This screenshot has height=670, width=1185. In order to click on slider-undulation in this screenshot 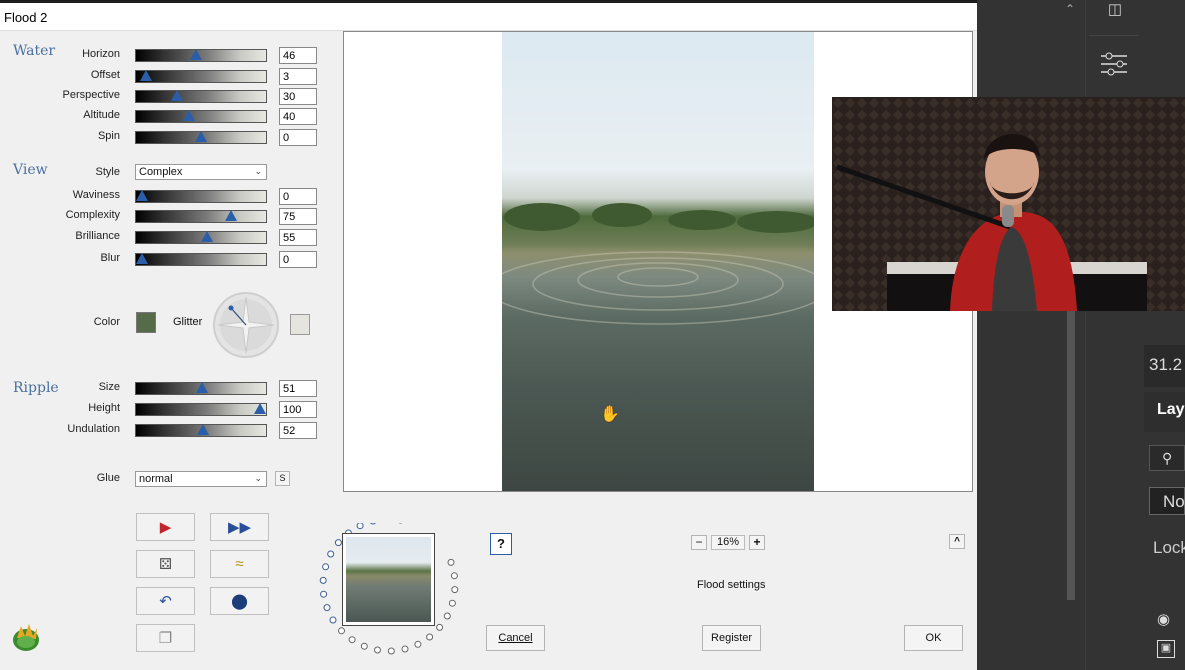, I will do `click(201, 430)`.